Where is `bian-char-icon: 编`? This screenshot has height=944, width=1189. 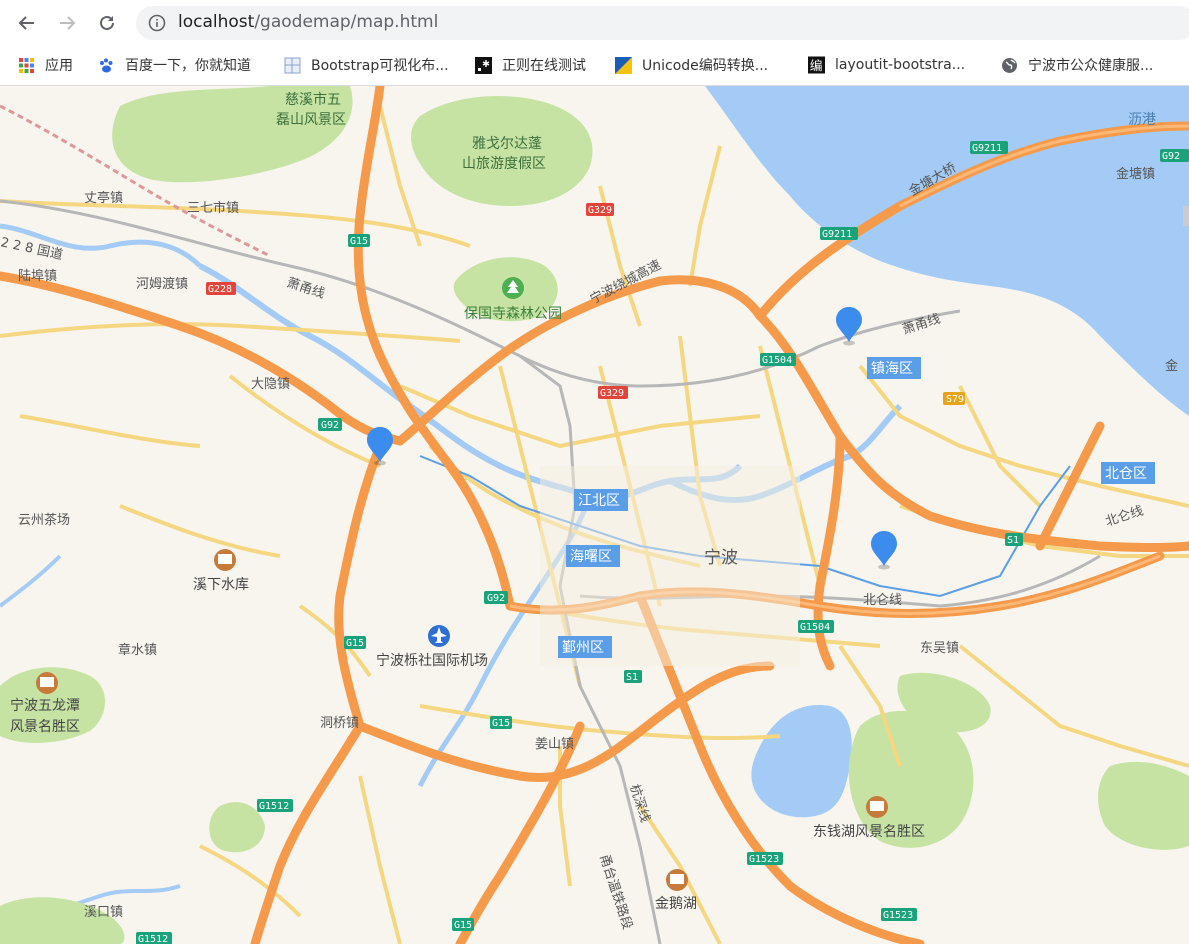 bian-char-icon: 编 is located at coordinates (816, 65).